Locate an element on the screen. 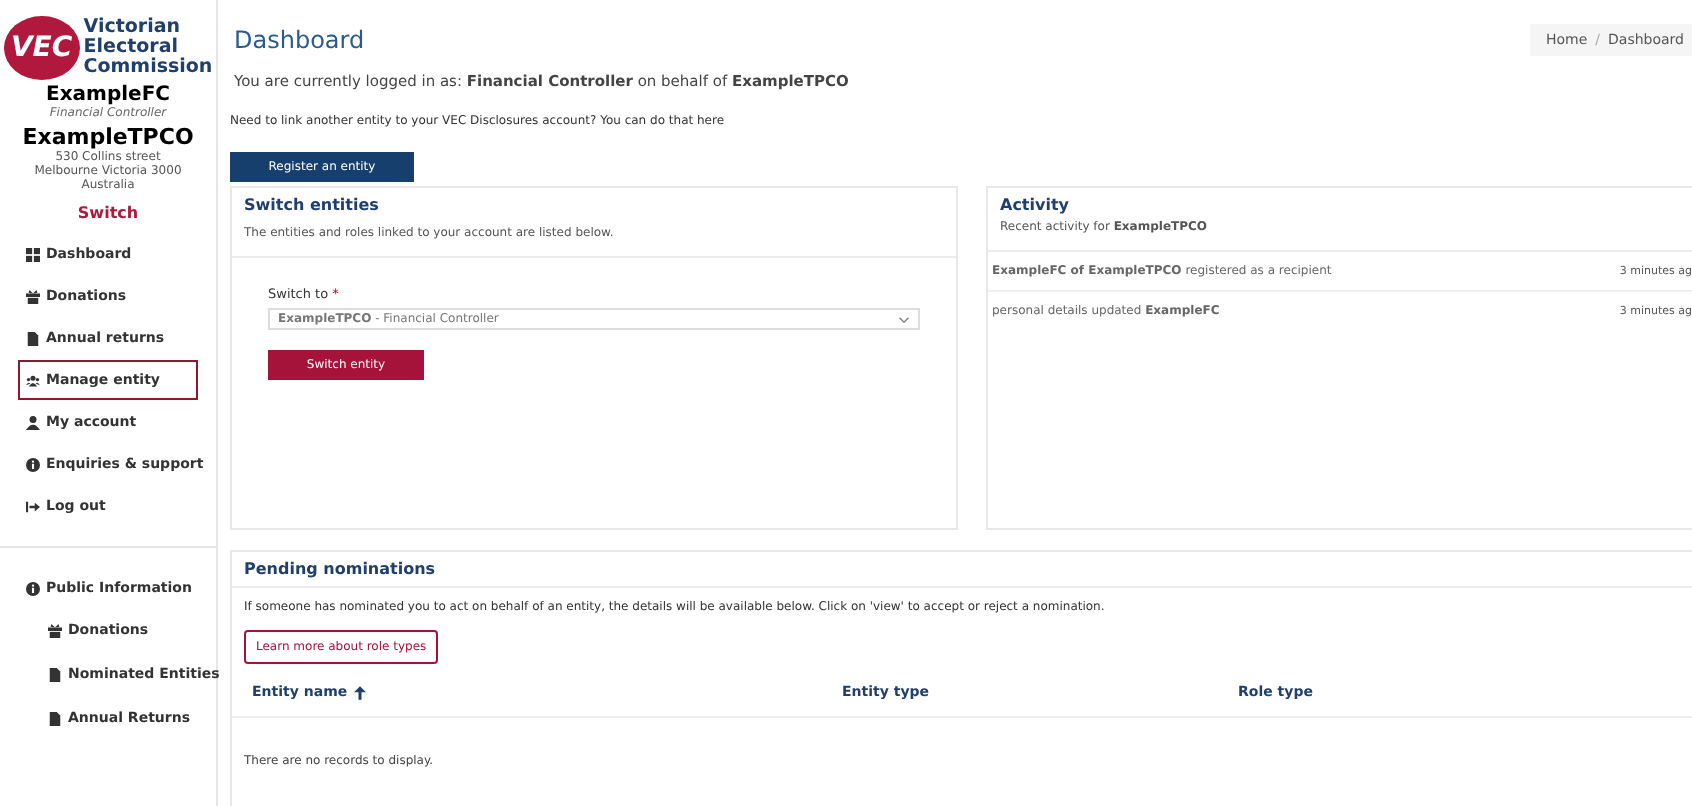 Image resolution: width=1692 pixels, height=806 pixels. user-icon is located at coordinates (33, 422).